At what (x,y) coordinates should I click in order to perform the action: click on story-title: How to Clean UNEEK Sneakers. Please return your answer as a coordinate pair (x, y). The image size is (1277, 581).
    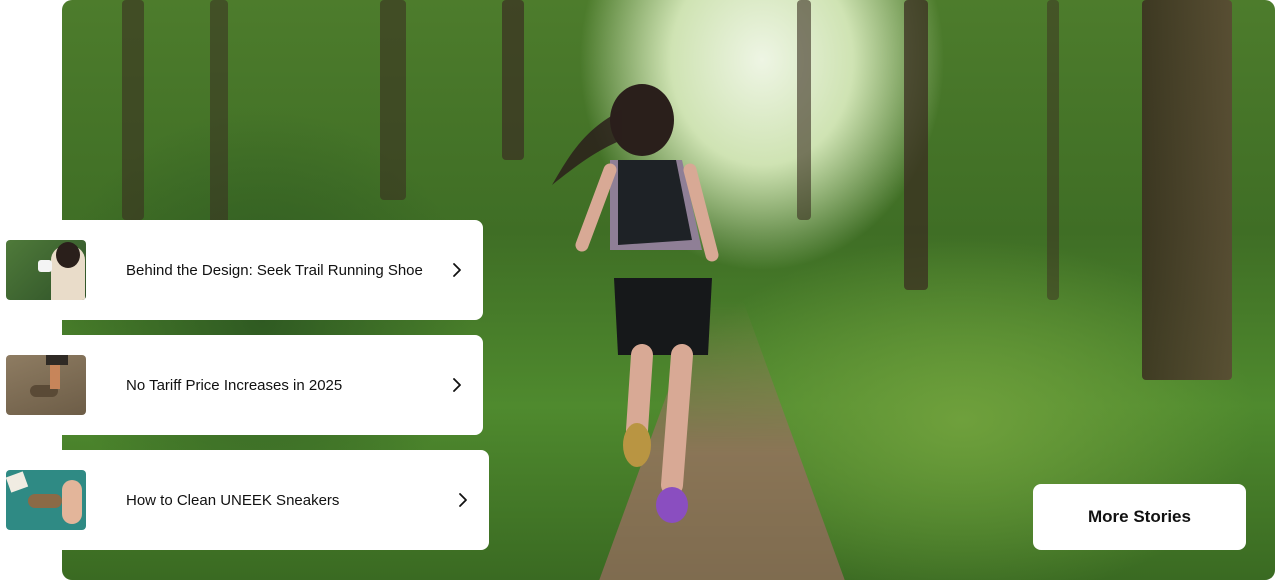
    Looking at the image, I should click on (233, 500).